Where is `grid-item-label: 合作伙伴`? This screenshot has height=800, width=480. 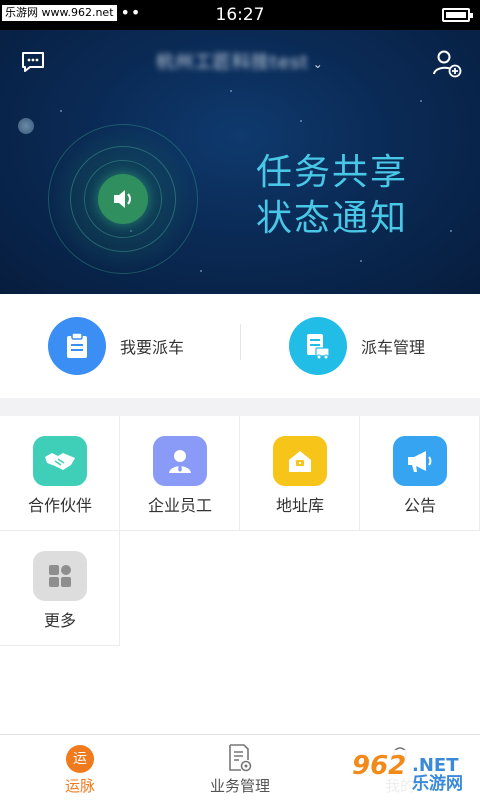
grid-item-label: 合作伙伴 is located at coordinates (59, 505).